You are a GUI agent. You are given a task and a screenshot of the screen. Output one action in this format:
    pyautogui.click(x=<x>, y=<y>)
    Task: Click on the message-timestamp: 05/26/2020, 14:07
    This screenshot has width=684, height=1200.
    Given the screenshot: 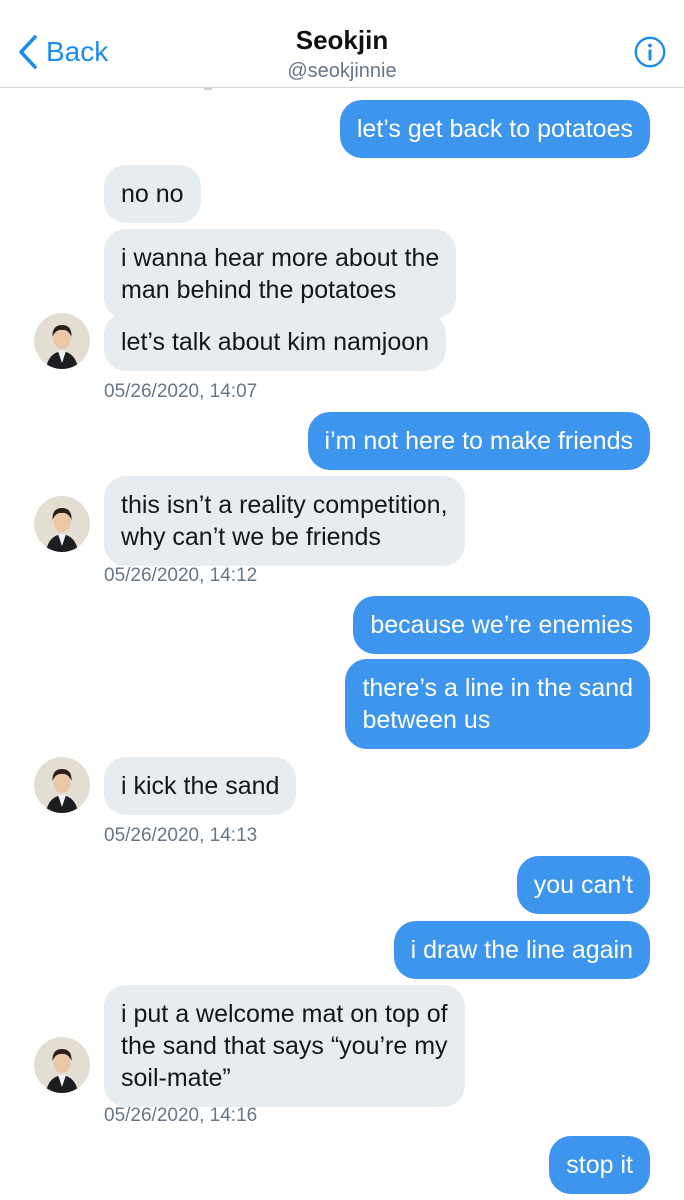 What is the action you would take?
    pyautogui.click(x=181, y=391)
    